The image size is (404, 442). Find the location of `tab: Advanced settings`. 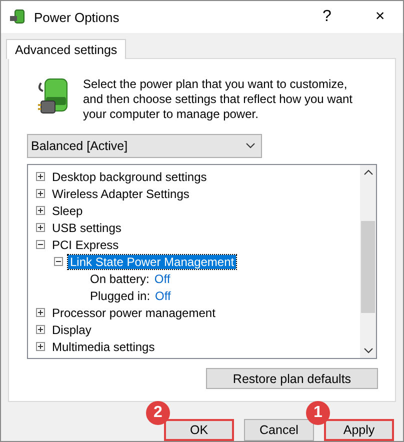

tab: Advanced settings is located at coordinates (66, 49).